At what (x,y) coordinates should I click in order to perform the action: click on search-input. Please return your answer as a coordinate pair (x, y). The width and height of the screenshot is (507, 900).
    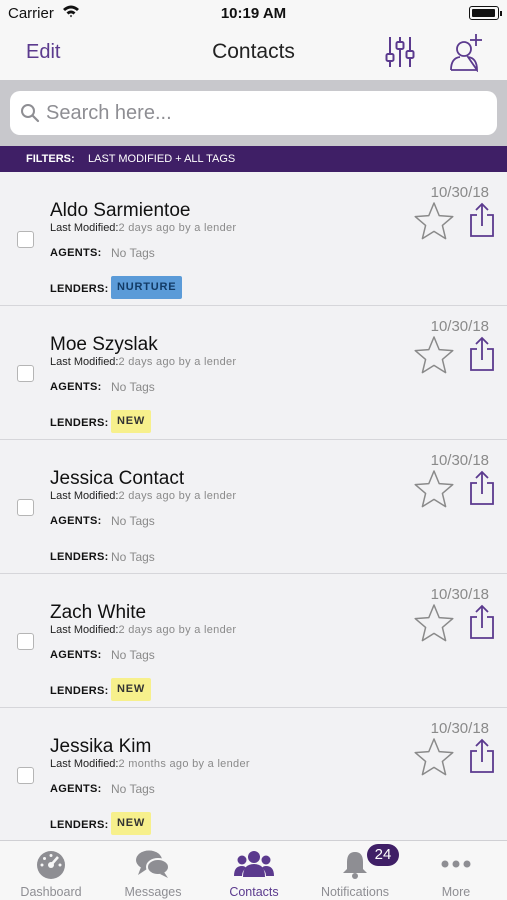
    Looking at the image, I should click on (266, 113).